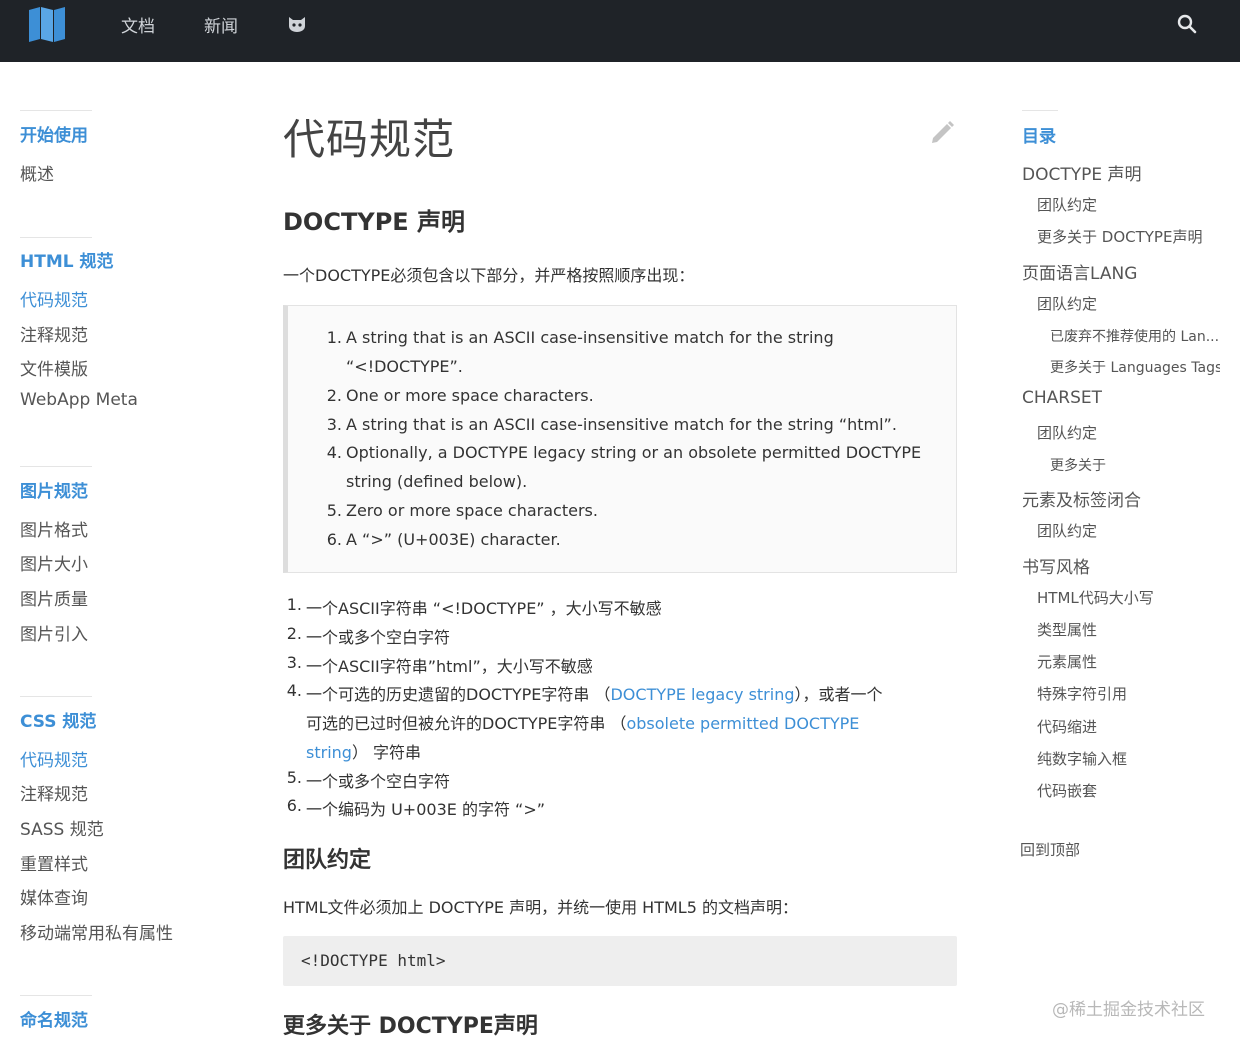 This screenshot has width=1240, height=1043. What do you see at coordinates (297, 24) in the screenshot?
I see `github-cat-icon` at bounding box center [297, 24].